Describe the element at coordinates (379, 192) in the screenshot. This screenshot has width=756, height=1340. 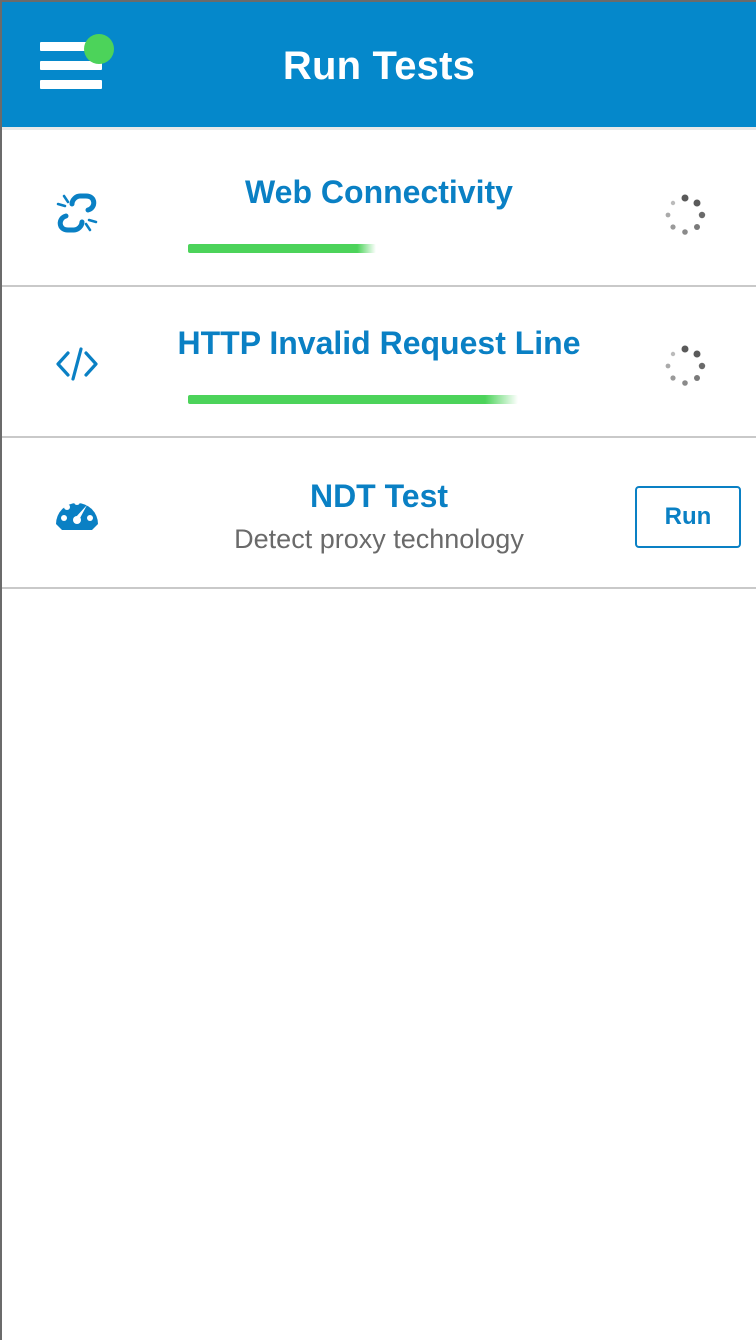
I see `test-title: Web Connectivity` at that location.